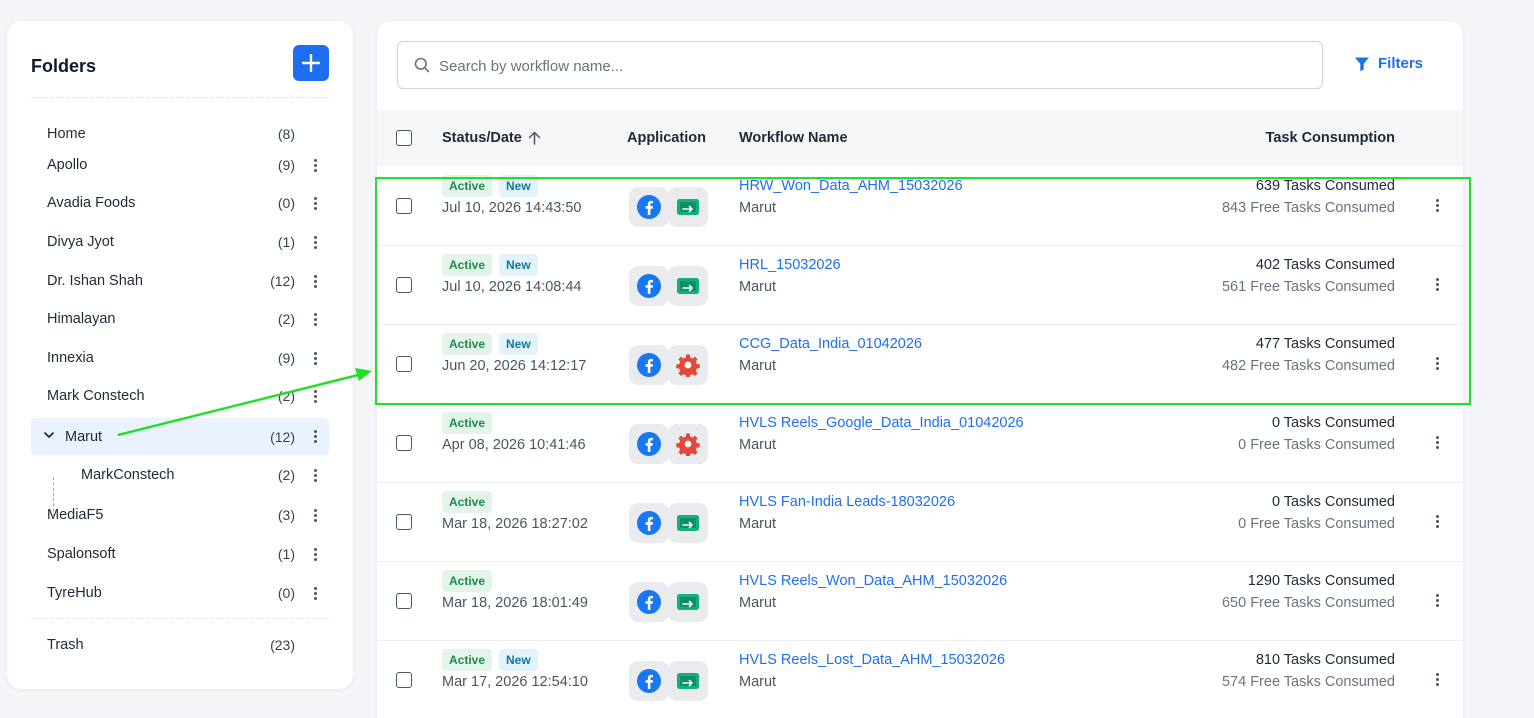 Image resolution: width=1534 pixels, height=718 pixels. Describe the element at coordinates (404, 138) in the screenshot. I see `select-all-checkbox` at that location.